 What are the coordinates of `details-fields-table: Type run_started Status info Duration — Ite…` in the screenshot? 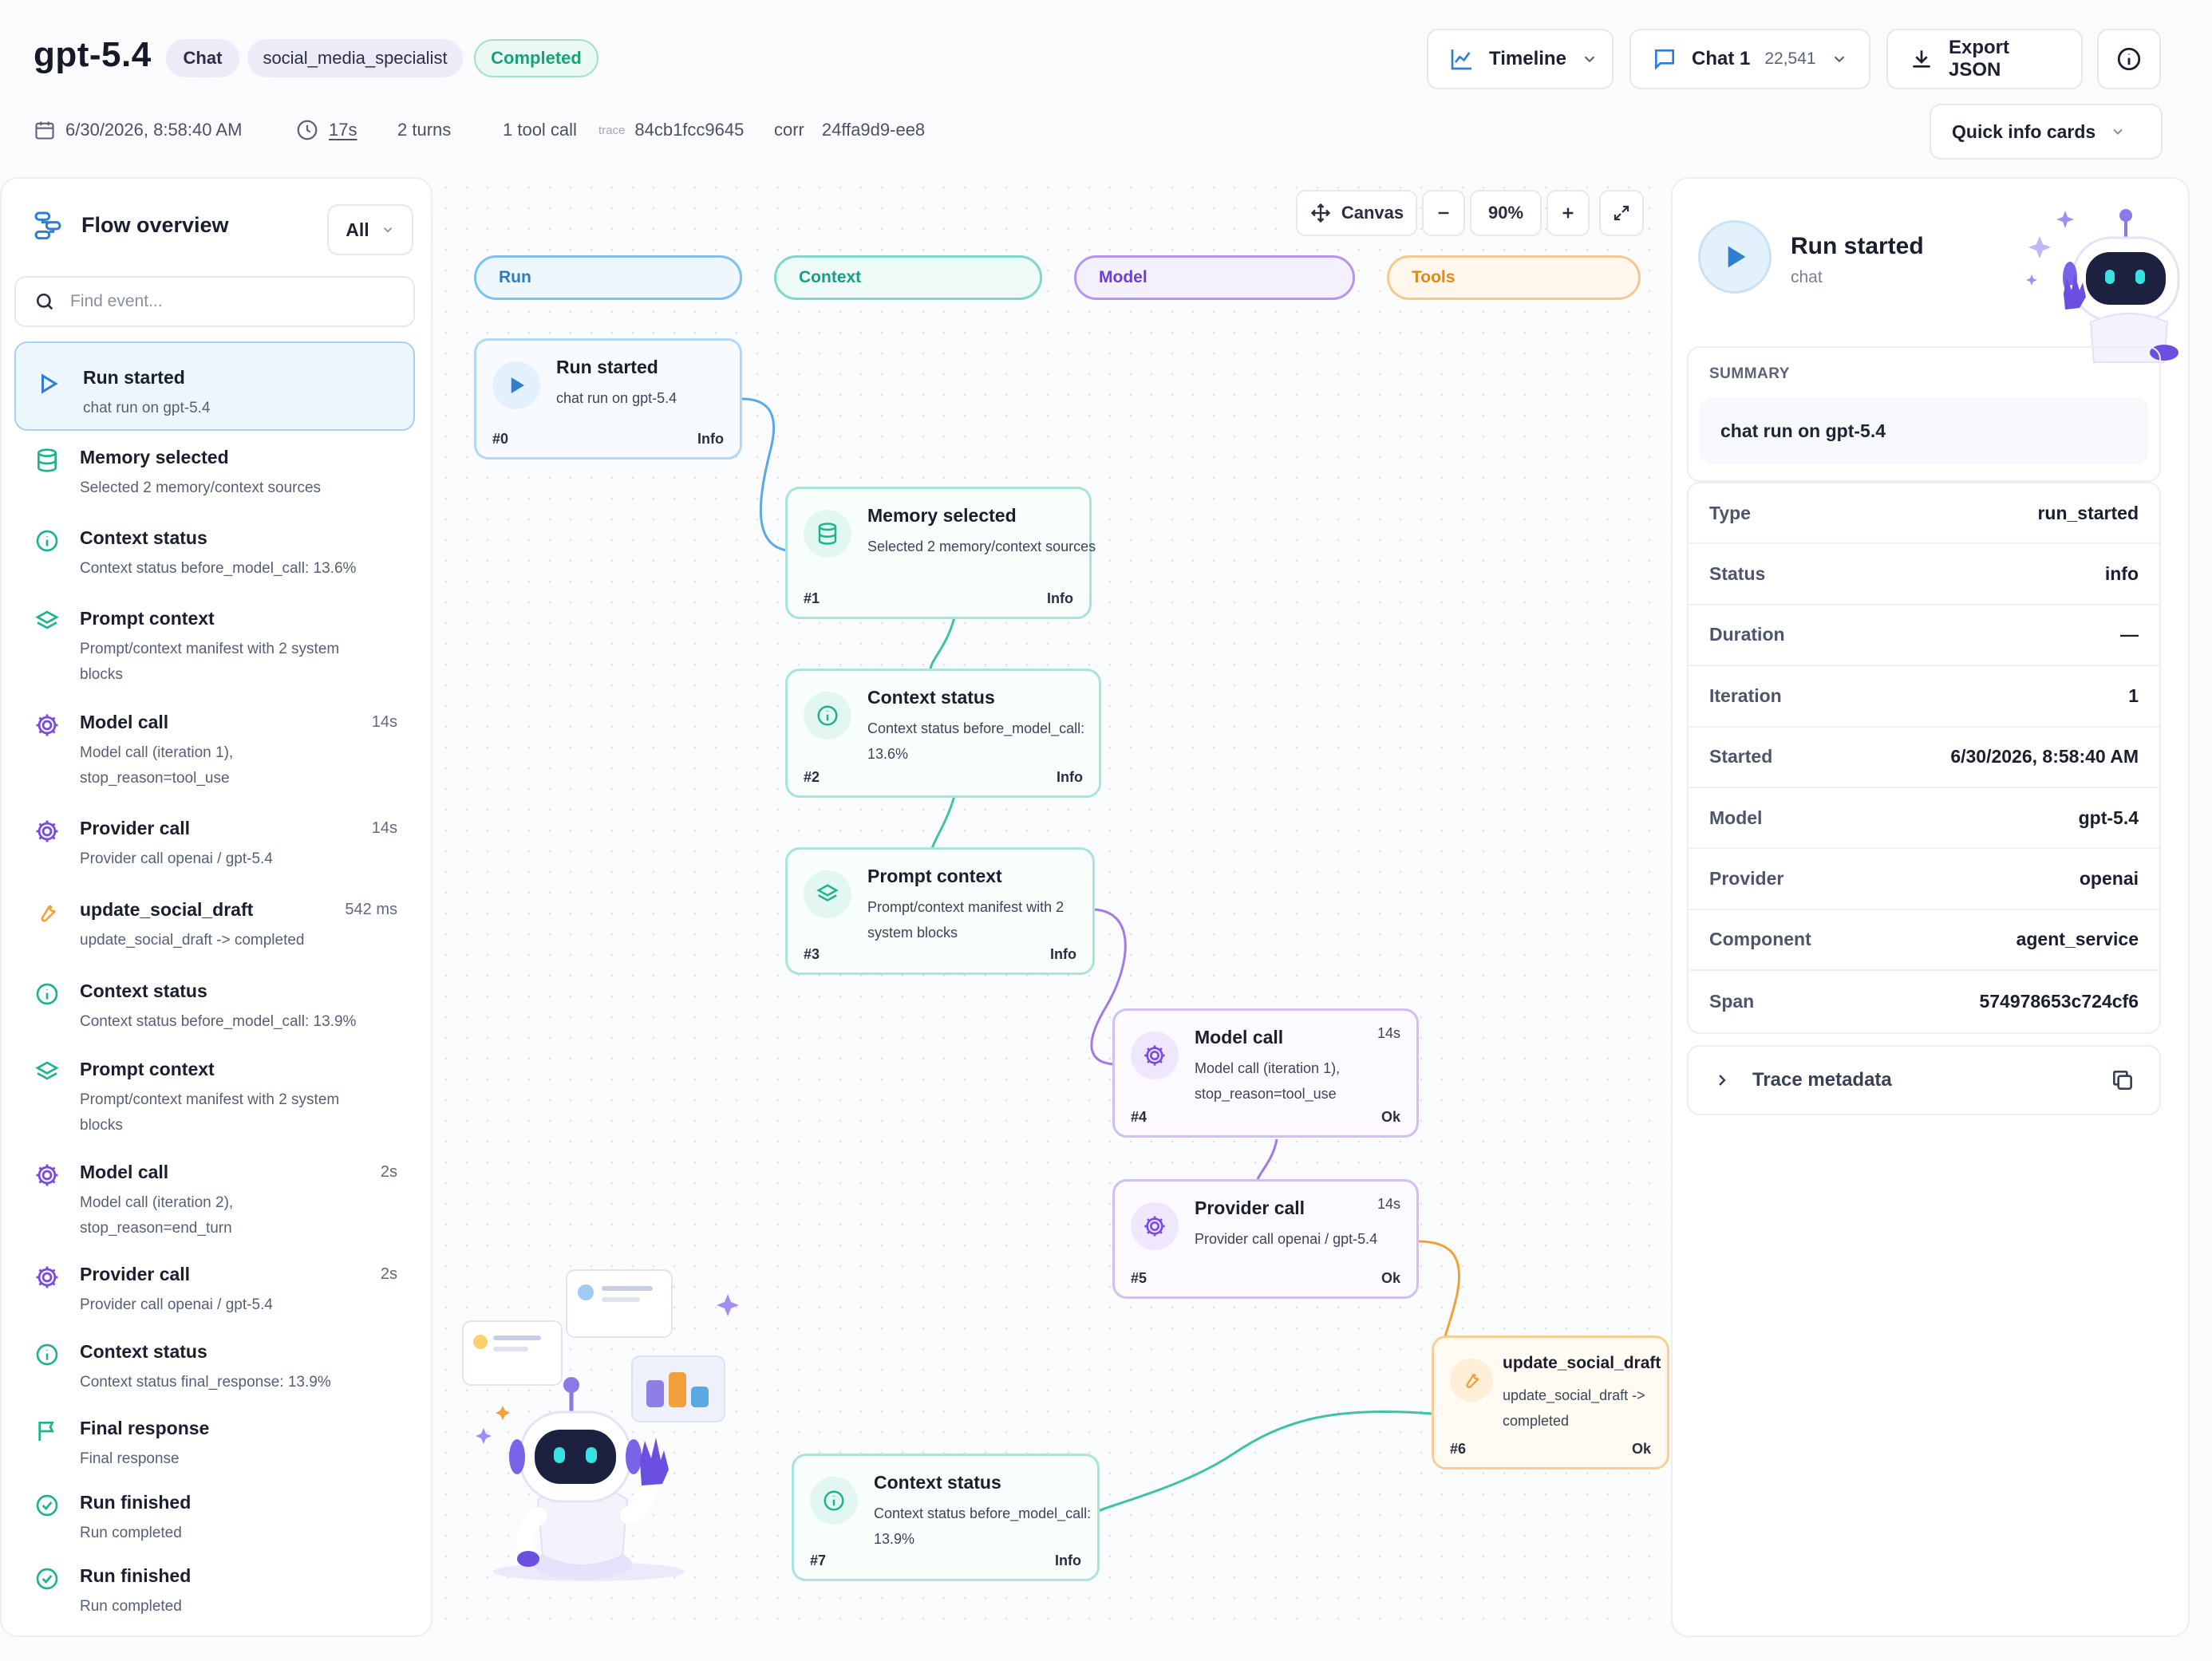 It's located at (1924, 758).